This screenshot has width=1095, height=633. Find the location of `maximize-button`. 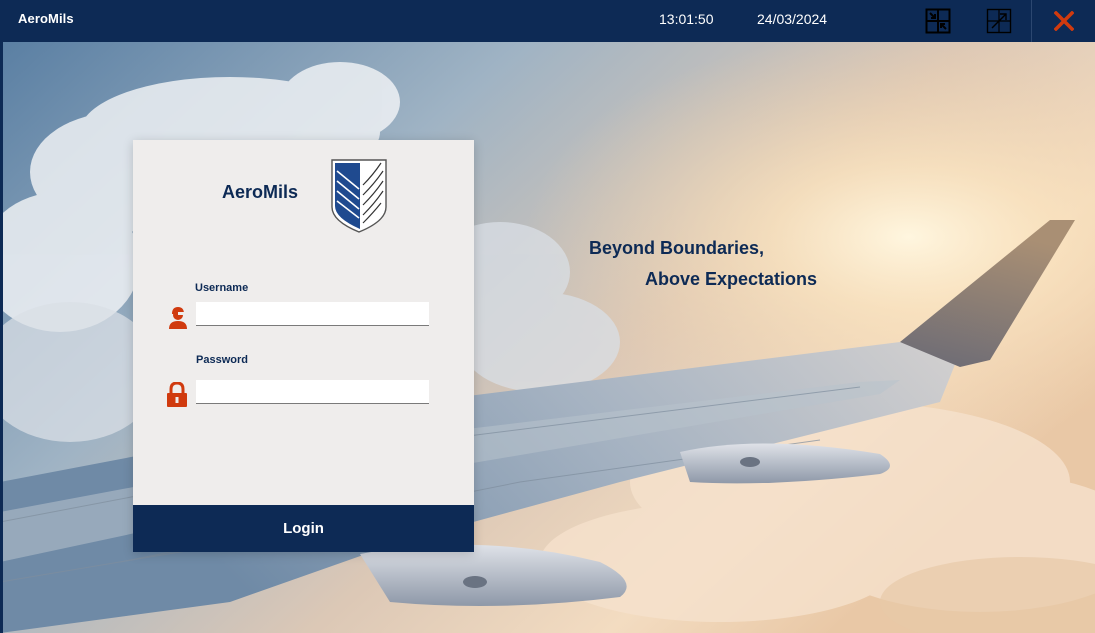

maximize-button is located at coordinates (999, 21).